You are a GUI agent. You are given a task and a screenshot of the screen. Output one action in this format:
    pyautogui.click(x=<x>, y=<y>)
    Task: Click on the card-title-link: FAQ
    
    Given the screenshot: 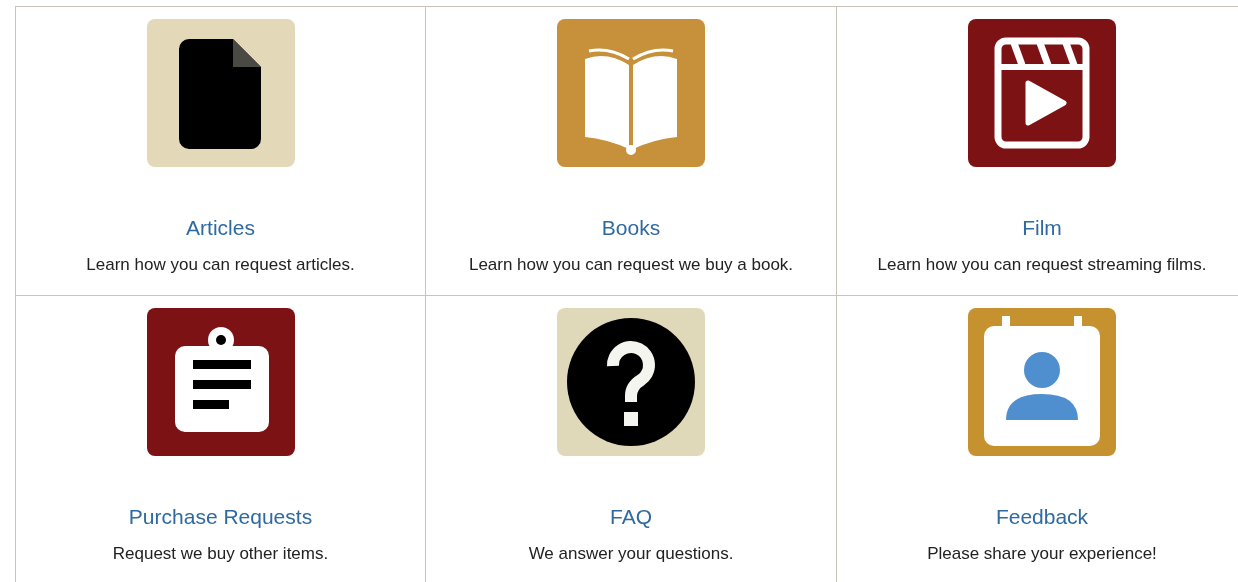 What is the action you would take?
    pyautogui.click(x=631, y=517)
    